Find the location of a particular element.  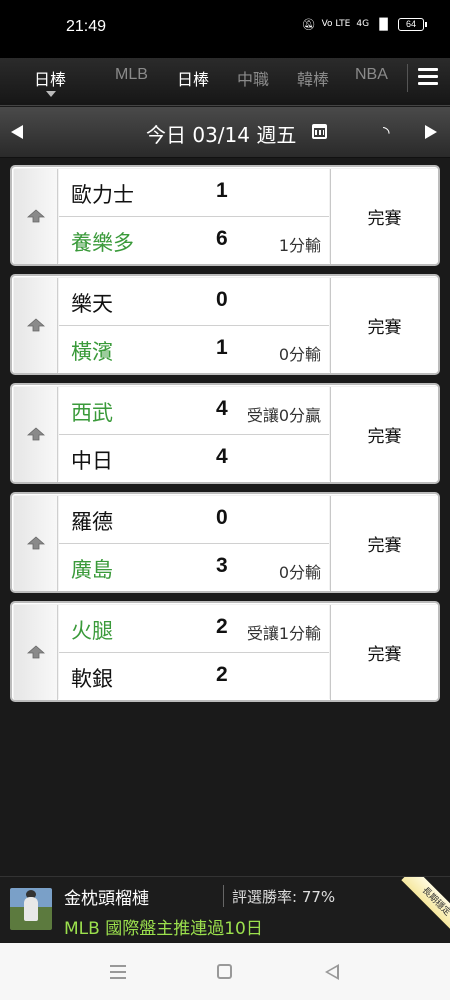

volte-label: Vo LTE is located at coordinates (336, 24).